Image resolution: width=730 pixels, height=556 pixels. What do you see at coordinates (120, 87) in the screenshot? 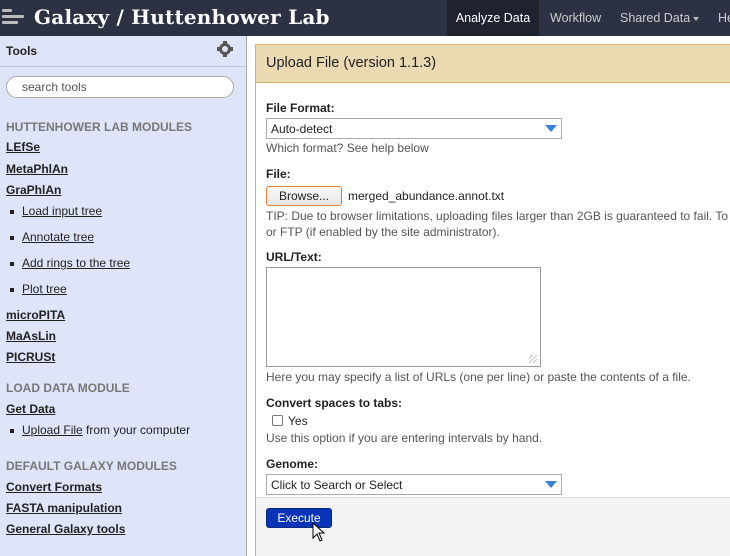
I see `search-tools-input` at bounding box center [120, 87].